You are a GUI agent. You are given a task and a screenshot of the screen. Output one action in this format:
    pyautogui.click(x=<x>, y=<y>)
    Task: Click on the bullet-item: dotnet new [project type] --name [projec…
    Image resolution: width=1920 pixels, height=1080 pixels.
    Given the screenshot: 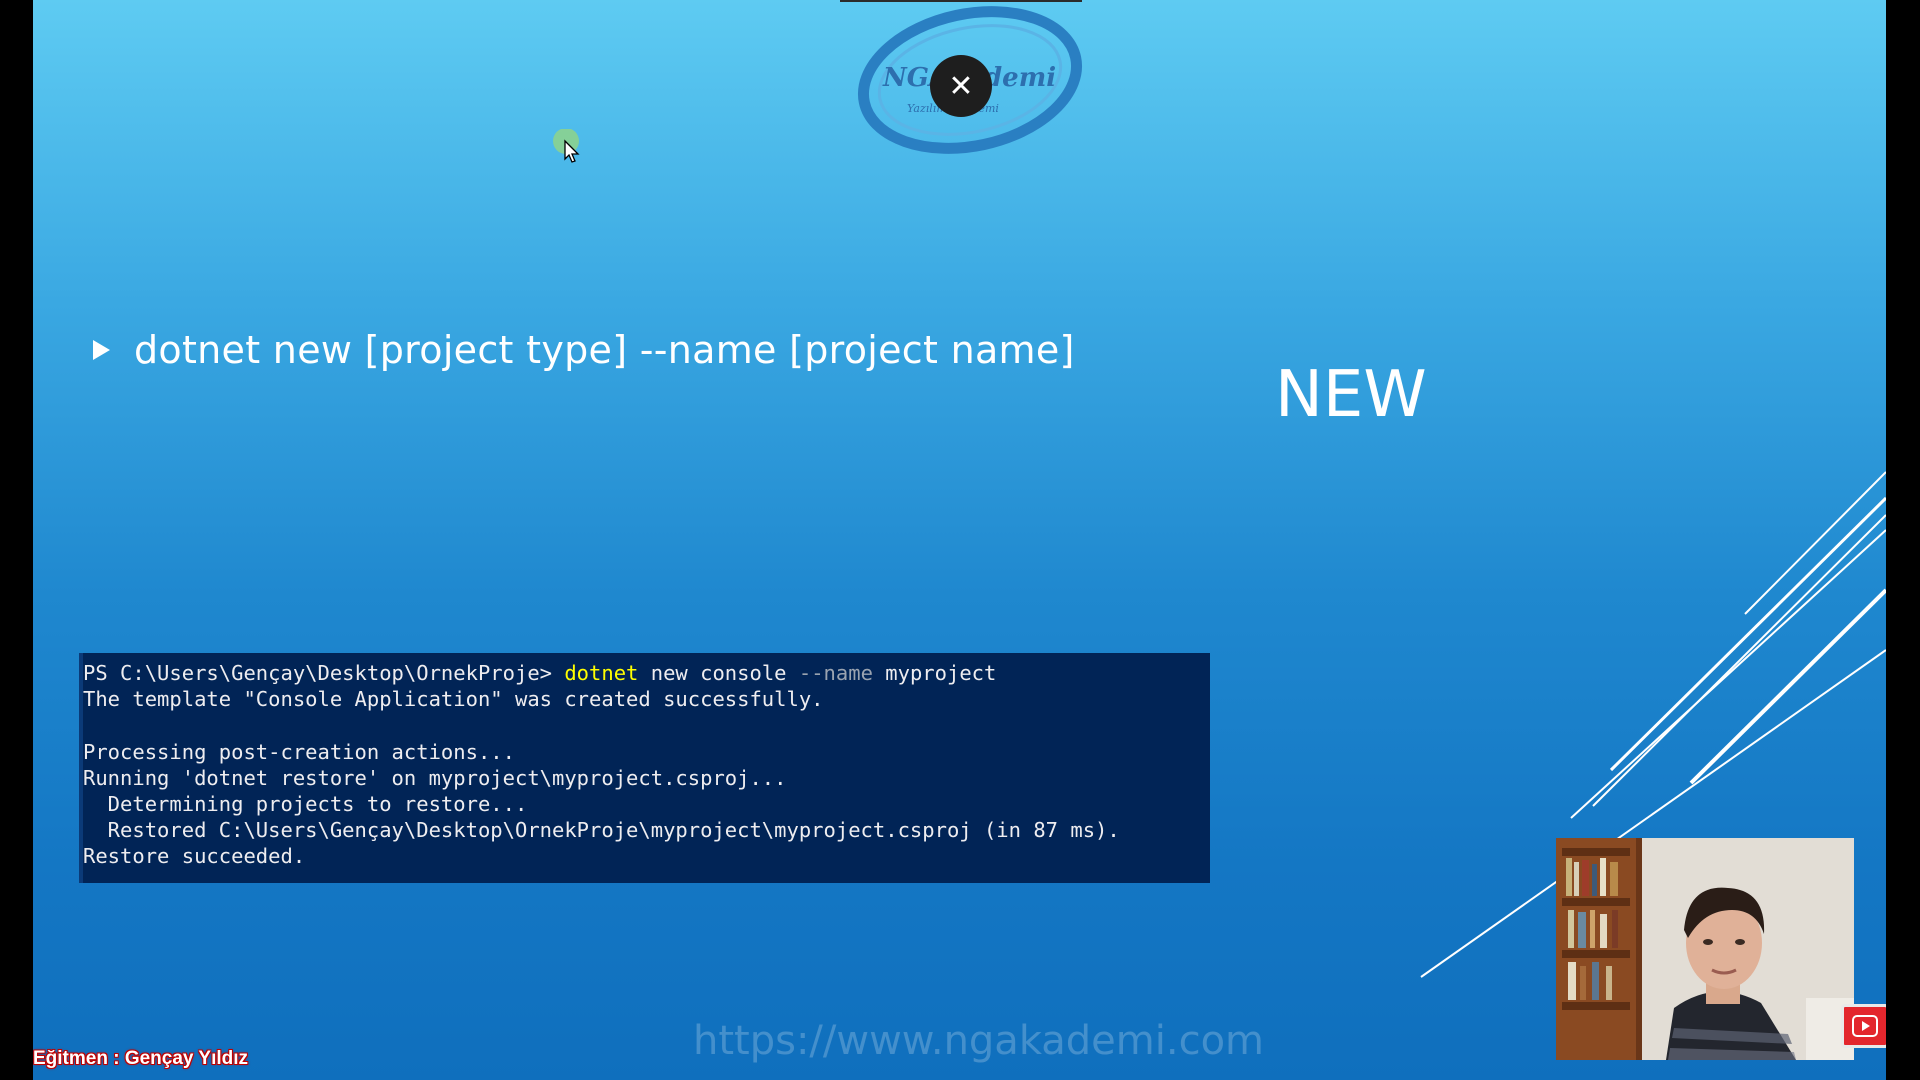 What is the action you would take?
    pyautogui.click(x=584, y=350)
    